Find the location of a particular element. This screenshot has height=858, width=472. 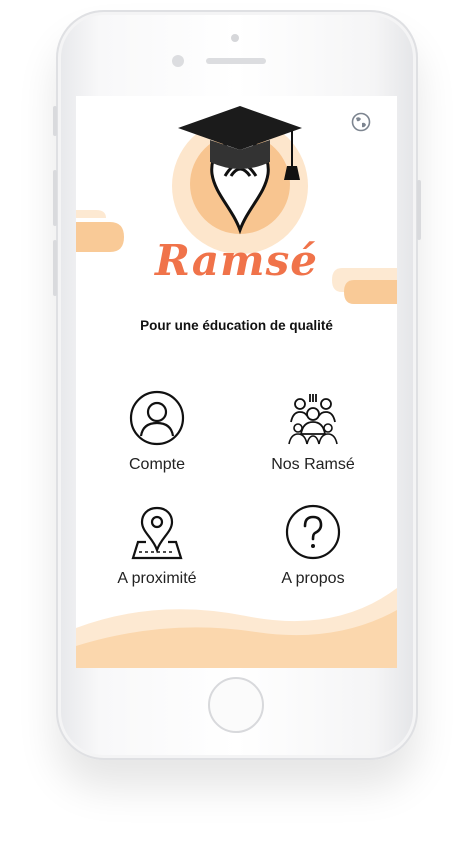

menu-item-compte: Compte is located at coordinates (157, 440).